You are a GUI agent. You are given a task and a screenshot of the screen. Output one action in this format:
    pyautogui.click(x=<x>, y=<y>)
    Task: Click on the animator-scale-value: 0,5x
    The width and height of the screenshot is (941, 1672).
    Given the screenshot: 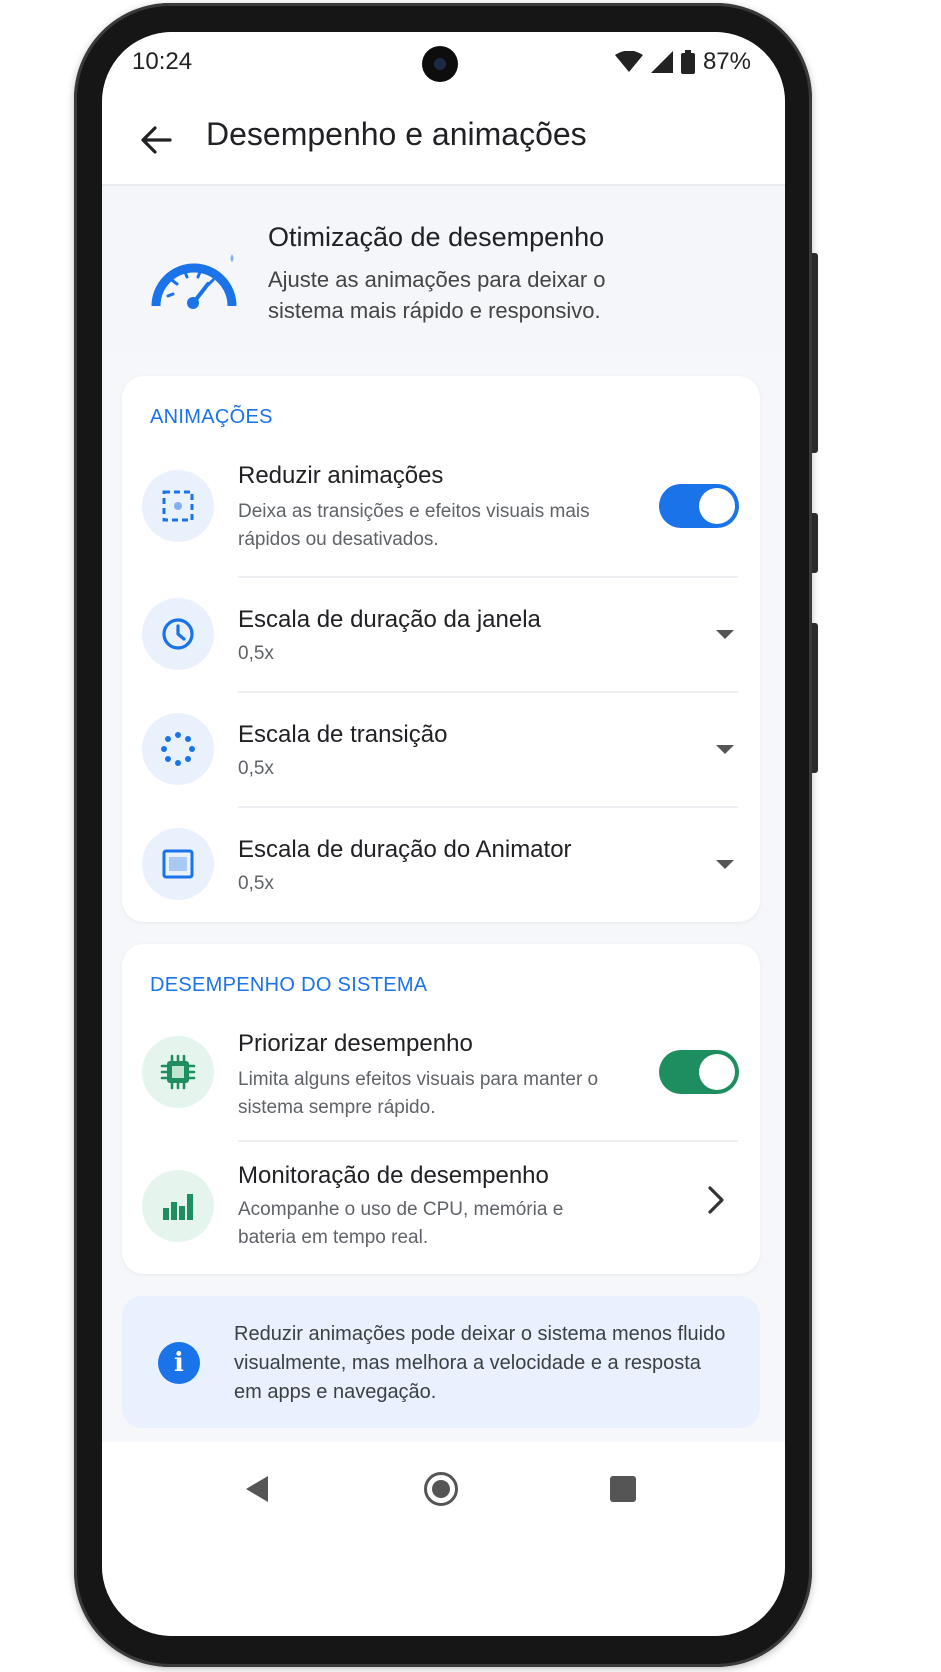 What is the action you would take?
    pyautogui.click(x=256, y=883)
    